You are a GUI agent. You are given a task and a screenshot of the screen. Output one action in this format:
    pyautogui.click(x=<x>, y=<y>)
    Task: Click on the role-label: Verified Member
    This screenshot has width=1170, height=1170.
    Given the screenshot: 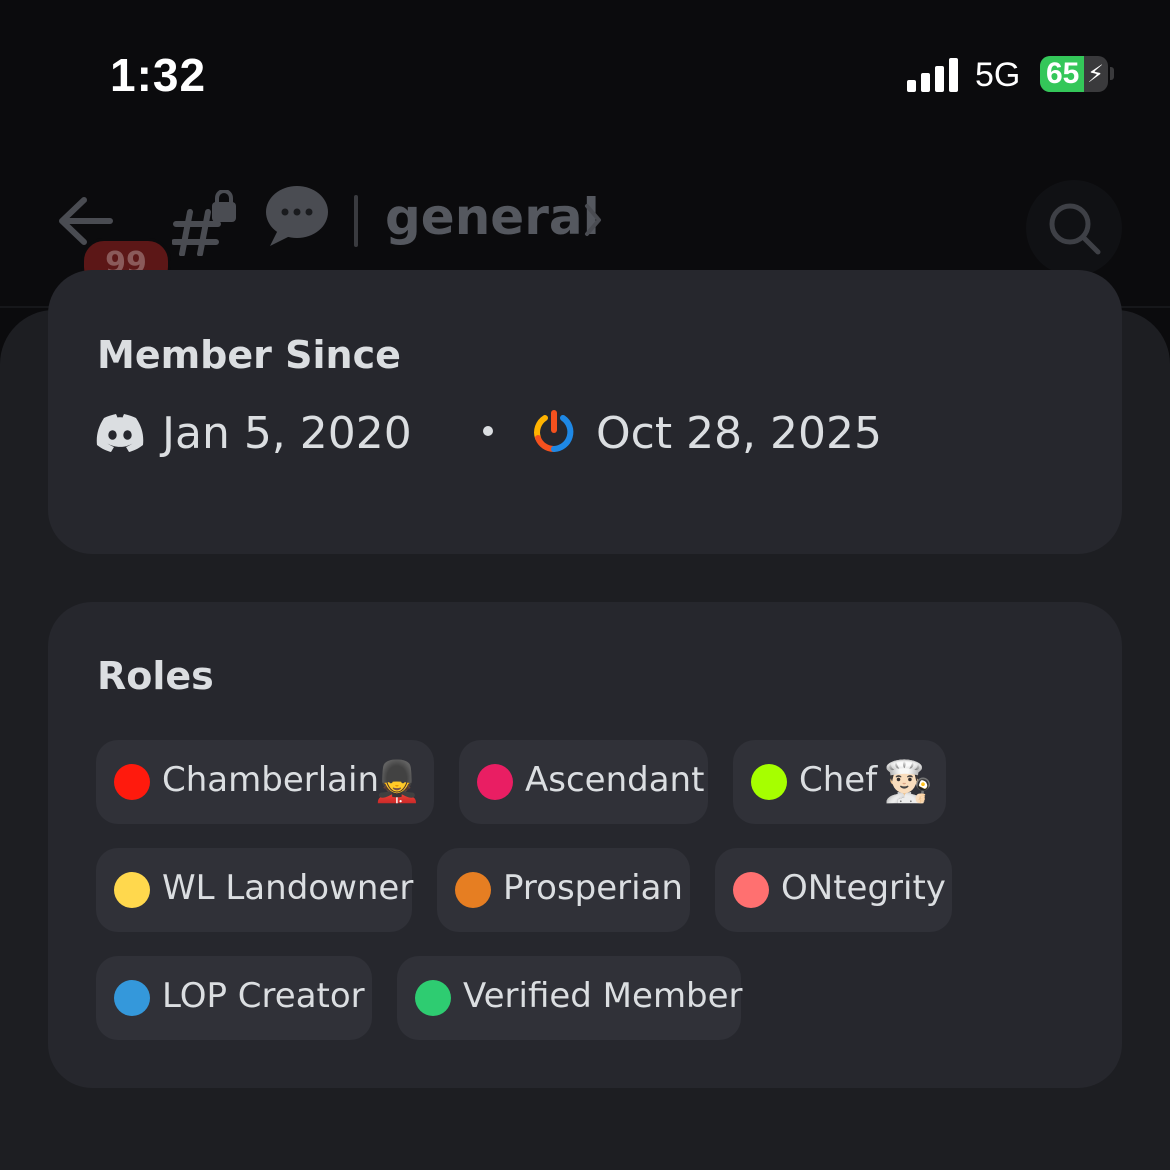 What is the action you would take?
    pyautogui.click(x=603, y=996)
    